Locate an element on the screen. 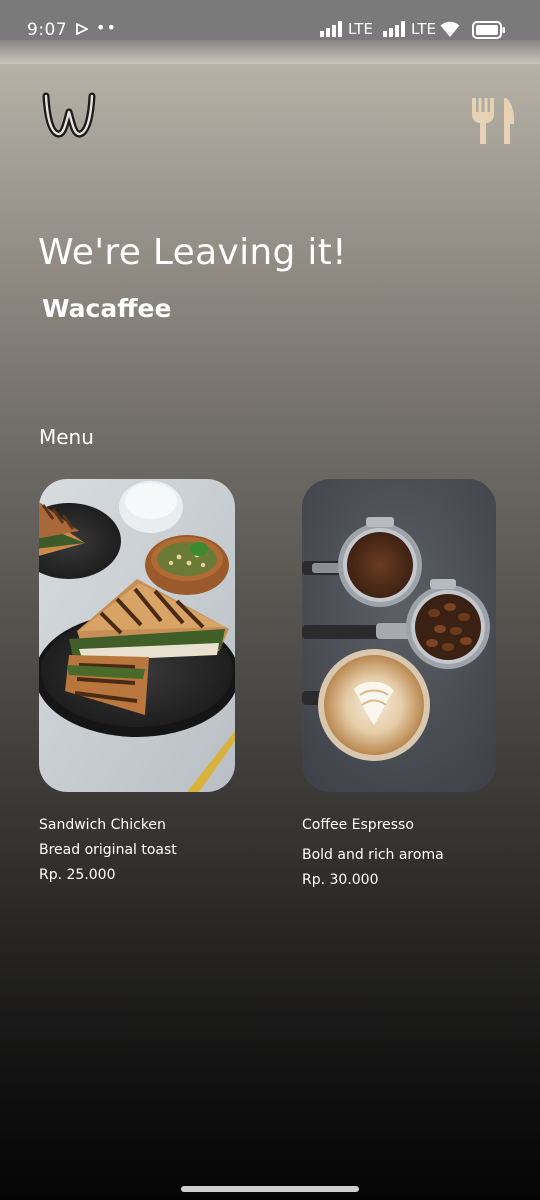 The image size is (540, 1200). menu-item-price: Rp. 30.000 is located at coordinates (340, 880).